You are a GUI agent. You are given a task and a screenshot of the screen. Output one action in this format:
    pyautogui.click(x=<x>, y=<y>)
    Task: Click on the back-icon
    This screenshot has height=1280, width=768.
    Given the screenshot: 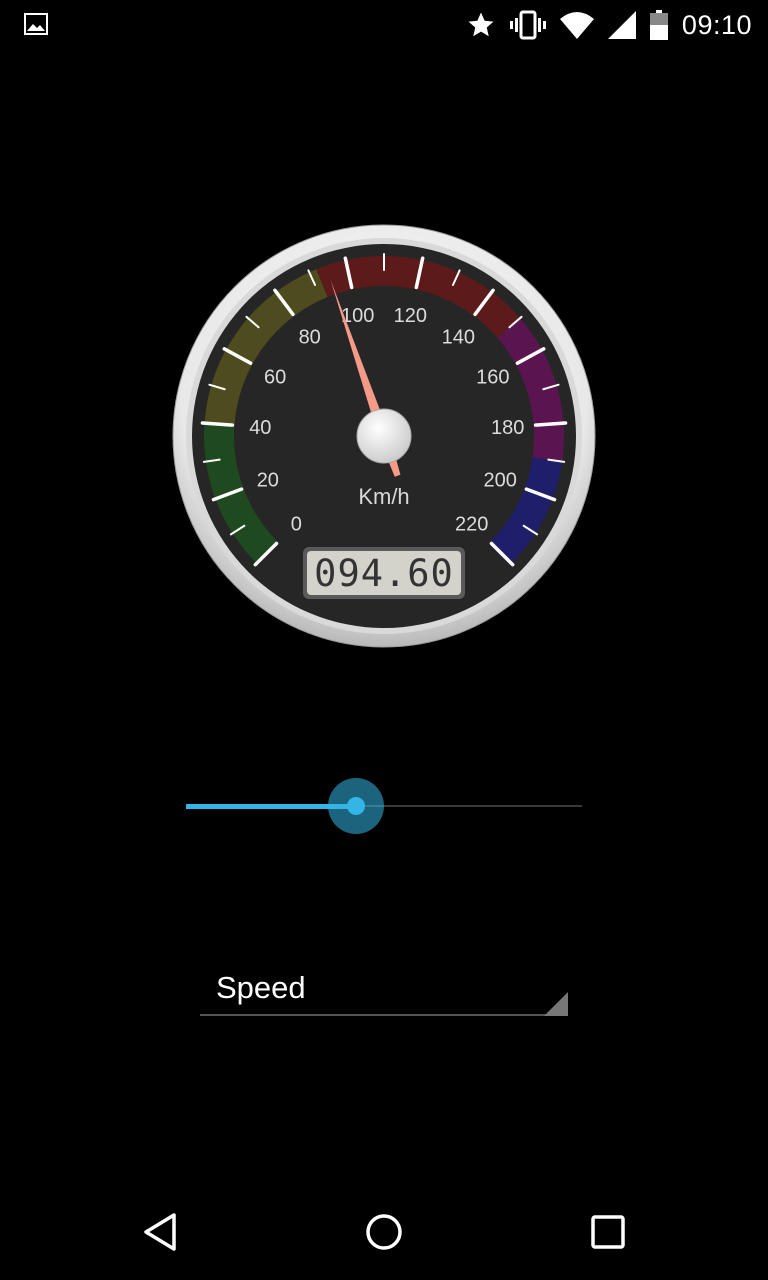 What is the action you would take?
    pyautogui.click(x=160, y=1232)
    